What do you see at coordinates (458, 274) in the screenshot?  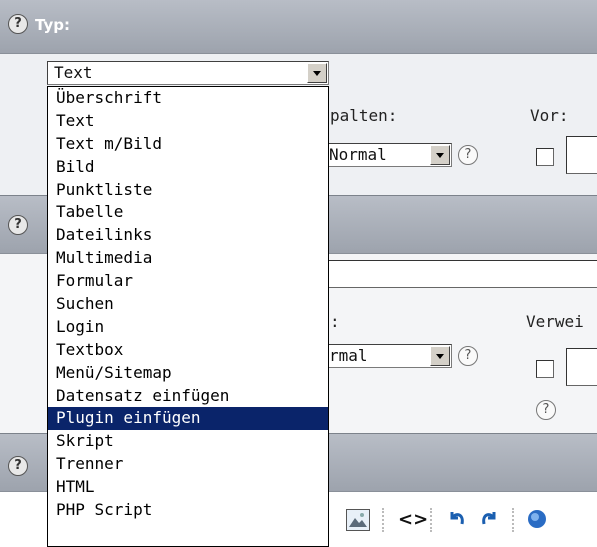 I see `title-input` at bounding box center [458, 274].